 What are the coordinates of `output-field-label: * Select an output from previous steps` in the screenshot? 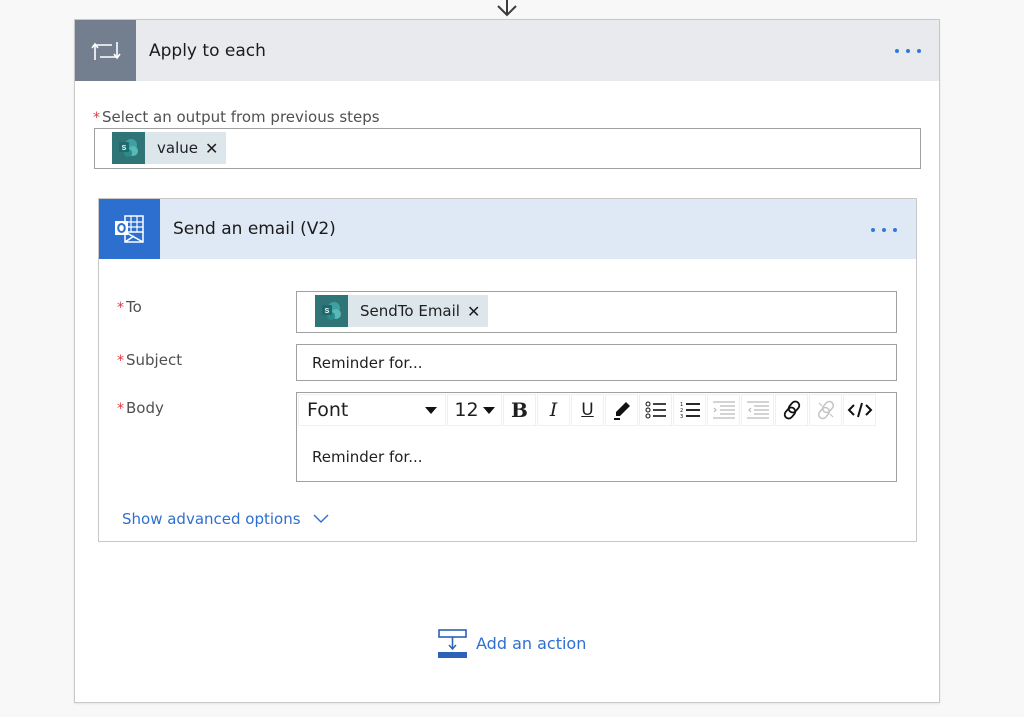 It's located at (236, 117).